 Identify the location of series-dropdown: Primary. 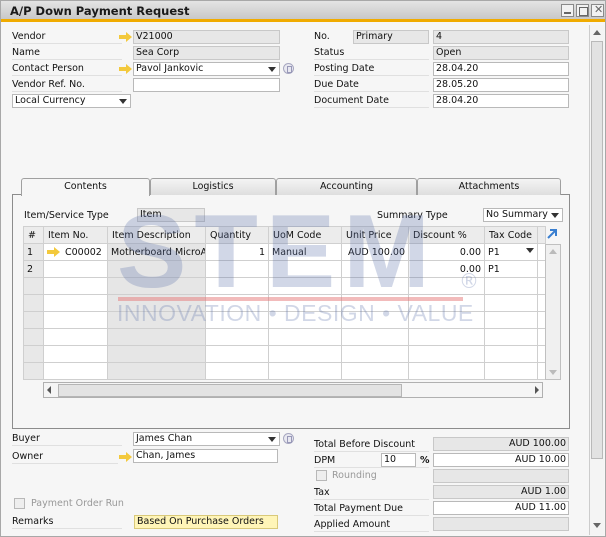
(391, 37).